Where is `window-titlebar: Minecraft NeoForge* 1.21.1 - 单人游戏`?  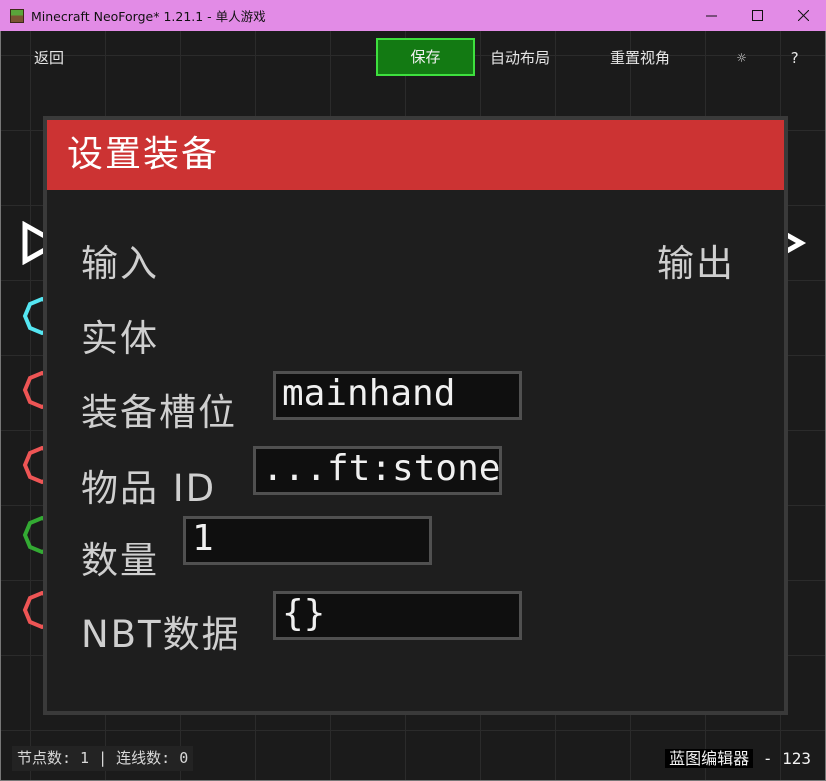
window-titlebar: Minecraft NeoForge* 1.21.1 - 单人游戏 is located at coordinates (413, 15).